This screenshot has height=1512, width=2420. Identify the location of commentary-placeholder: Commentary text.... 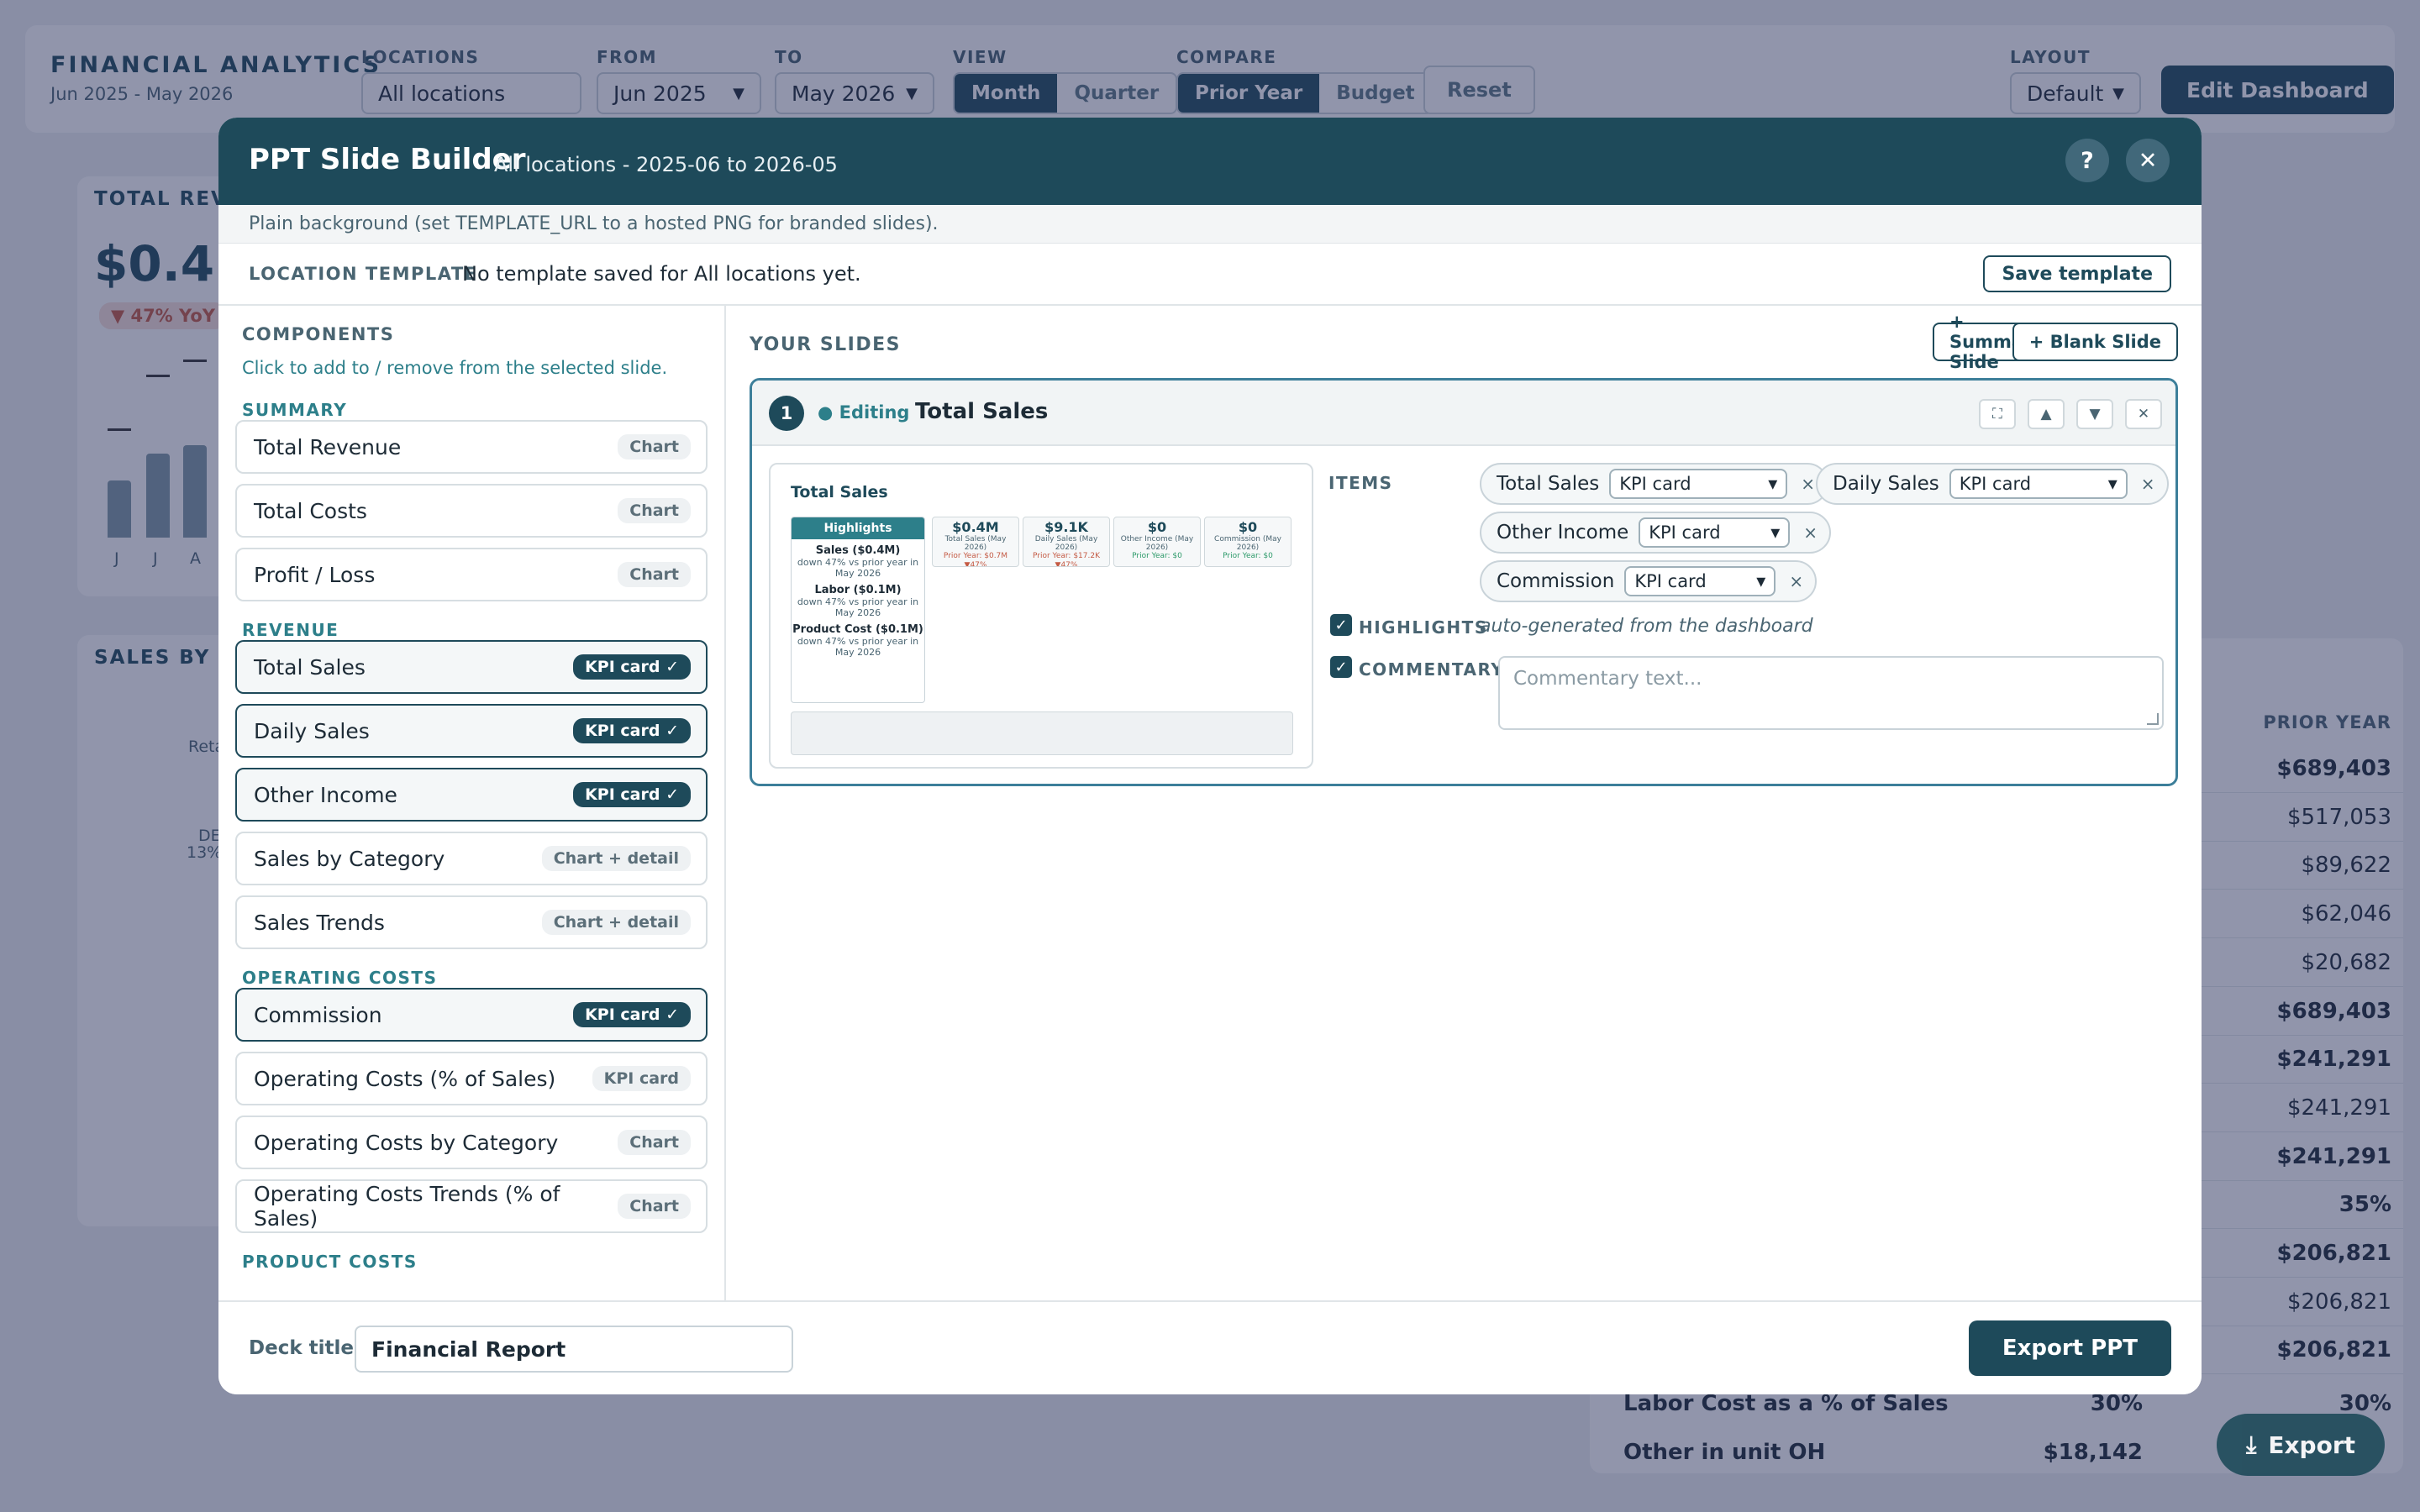
(1607, 679).